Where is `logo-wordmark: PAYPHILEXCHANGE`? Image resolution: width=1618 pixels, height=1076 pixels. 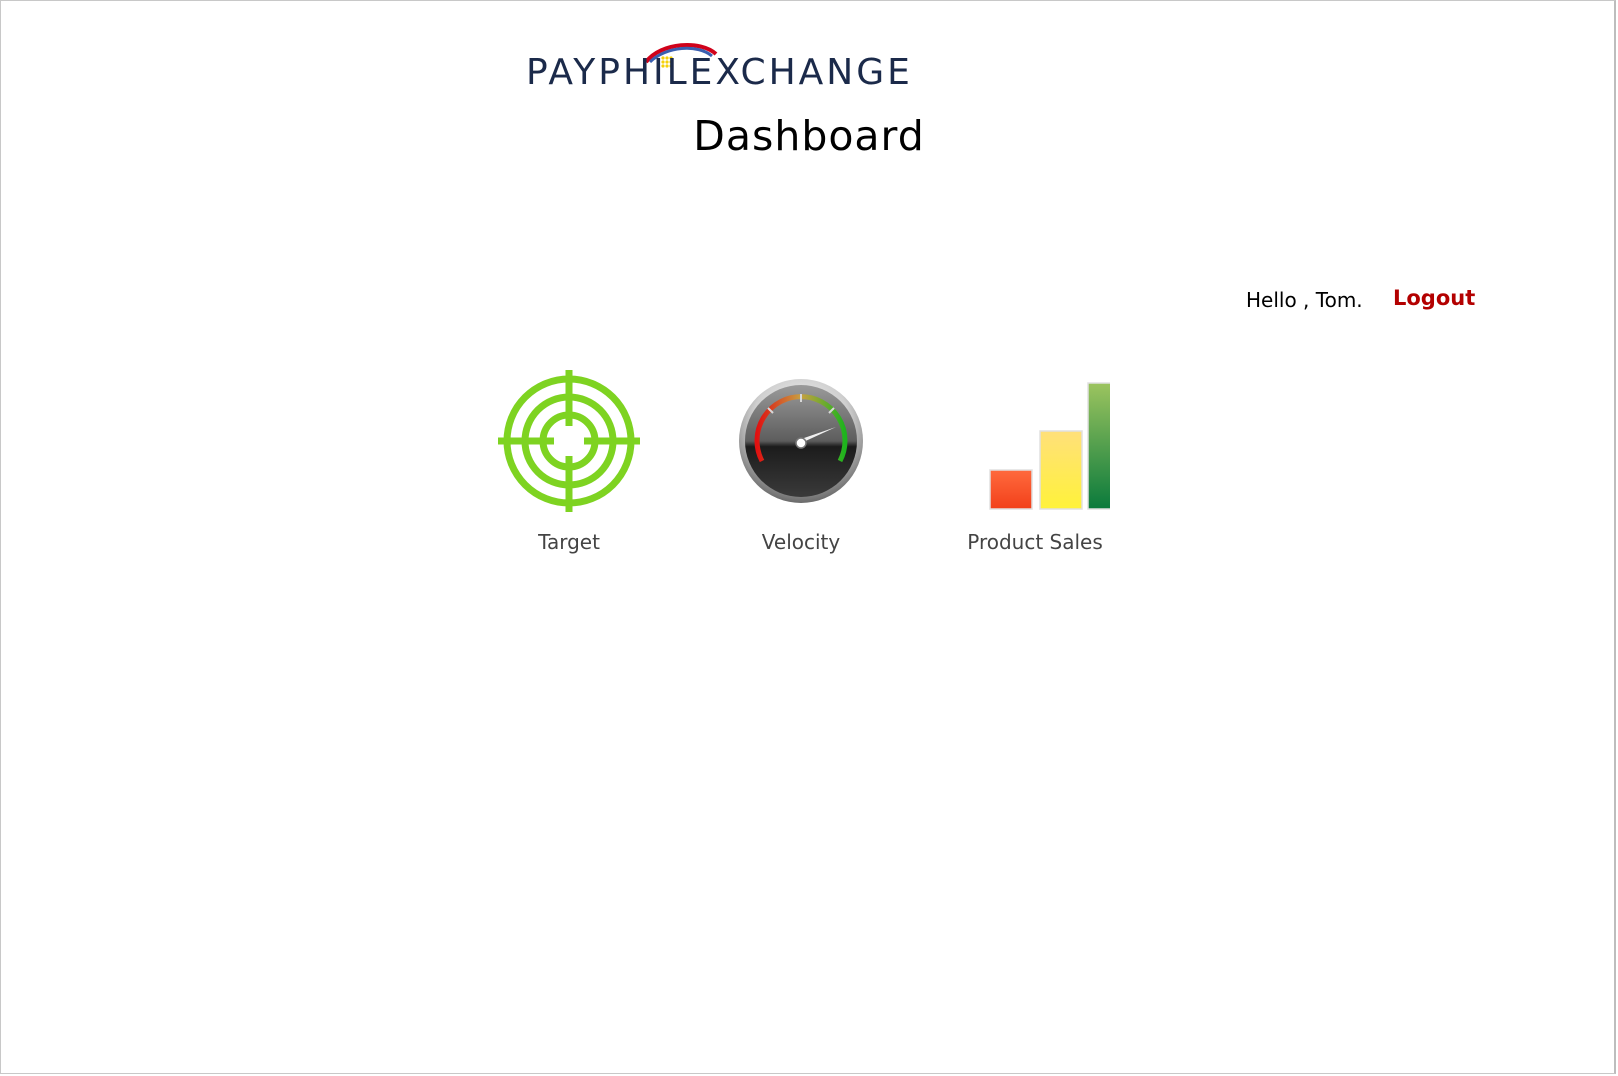 logo-wordmark: PAYPHILEXCHANGE is located at coordinates (719, 72).